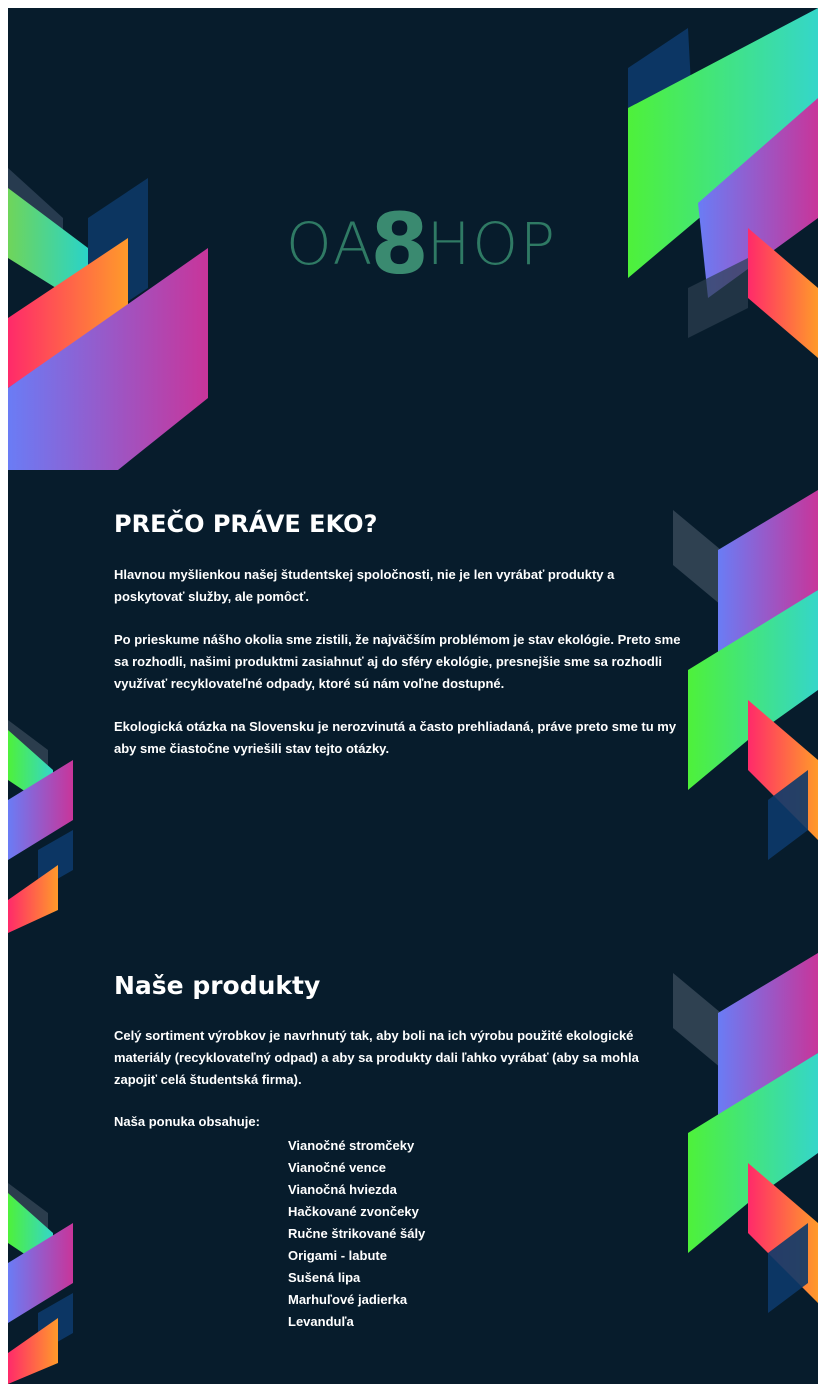  What do you see at coordinates (246, 524) in the screenshot?
I see `section-title-why-eco: PREČO PRÁVE EKO?` at bounding box center [246, 524].